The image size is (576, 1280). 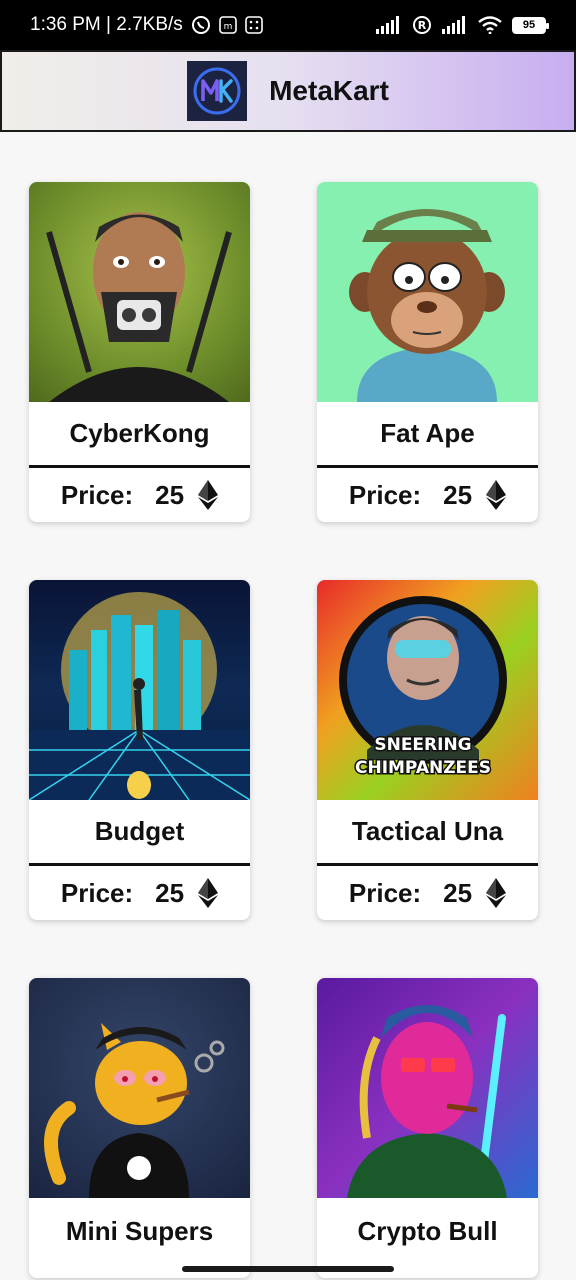 What do you see at coordinates (288, 1269) in the screenshot?
I see `home-indicator` at bounding box center [288, 1269].